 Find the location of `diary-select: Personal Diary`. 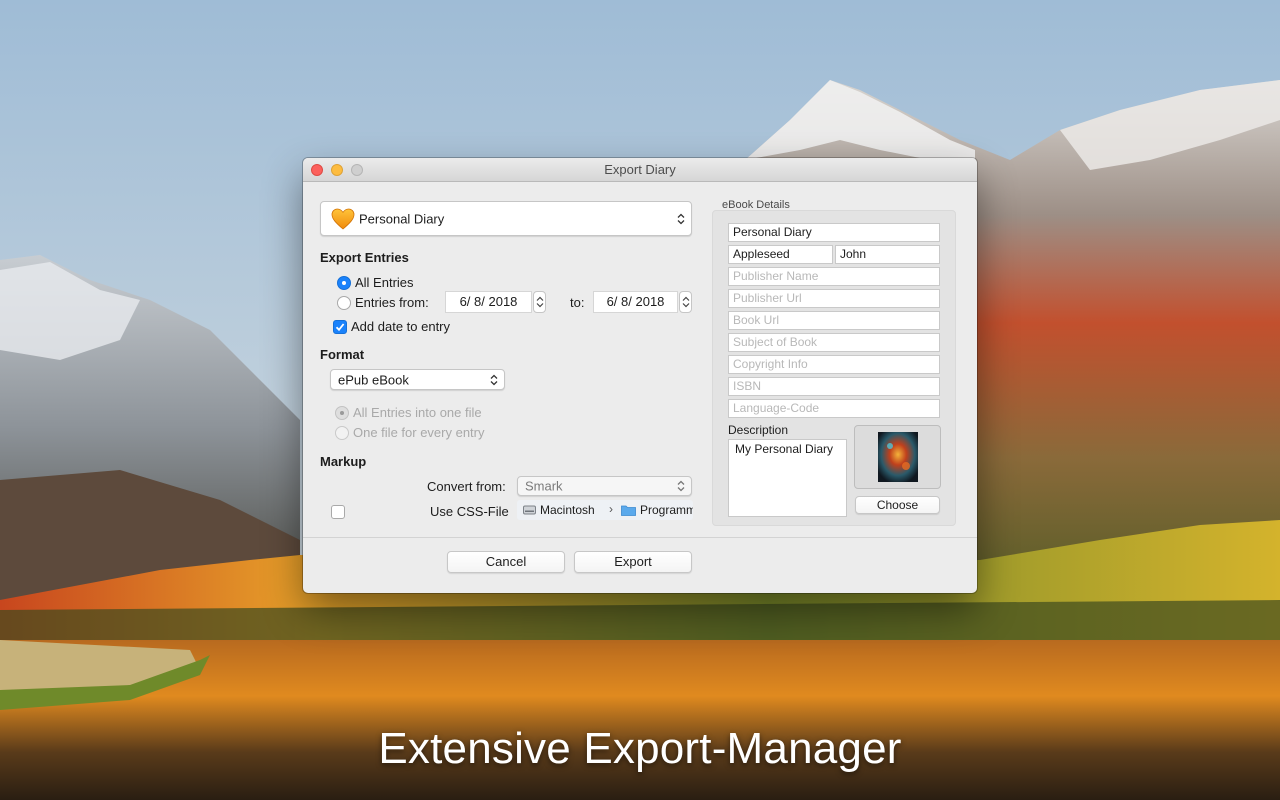

diary-select: Personal Diary is located at coordinates (506, 218).